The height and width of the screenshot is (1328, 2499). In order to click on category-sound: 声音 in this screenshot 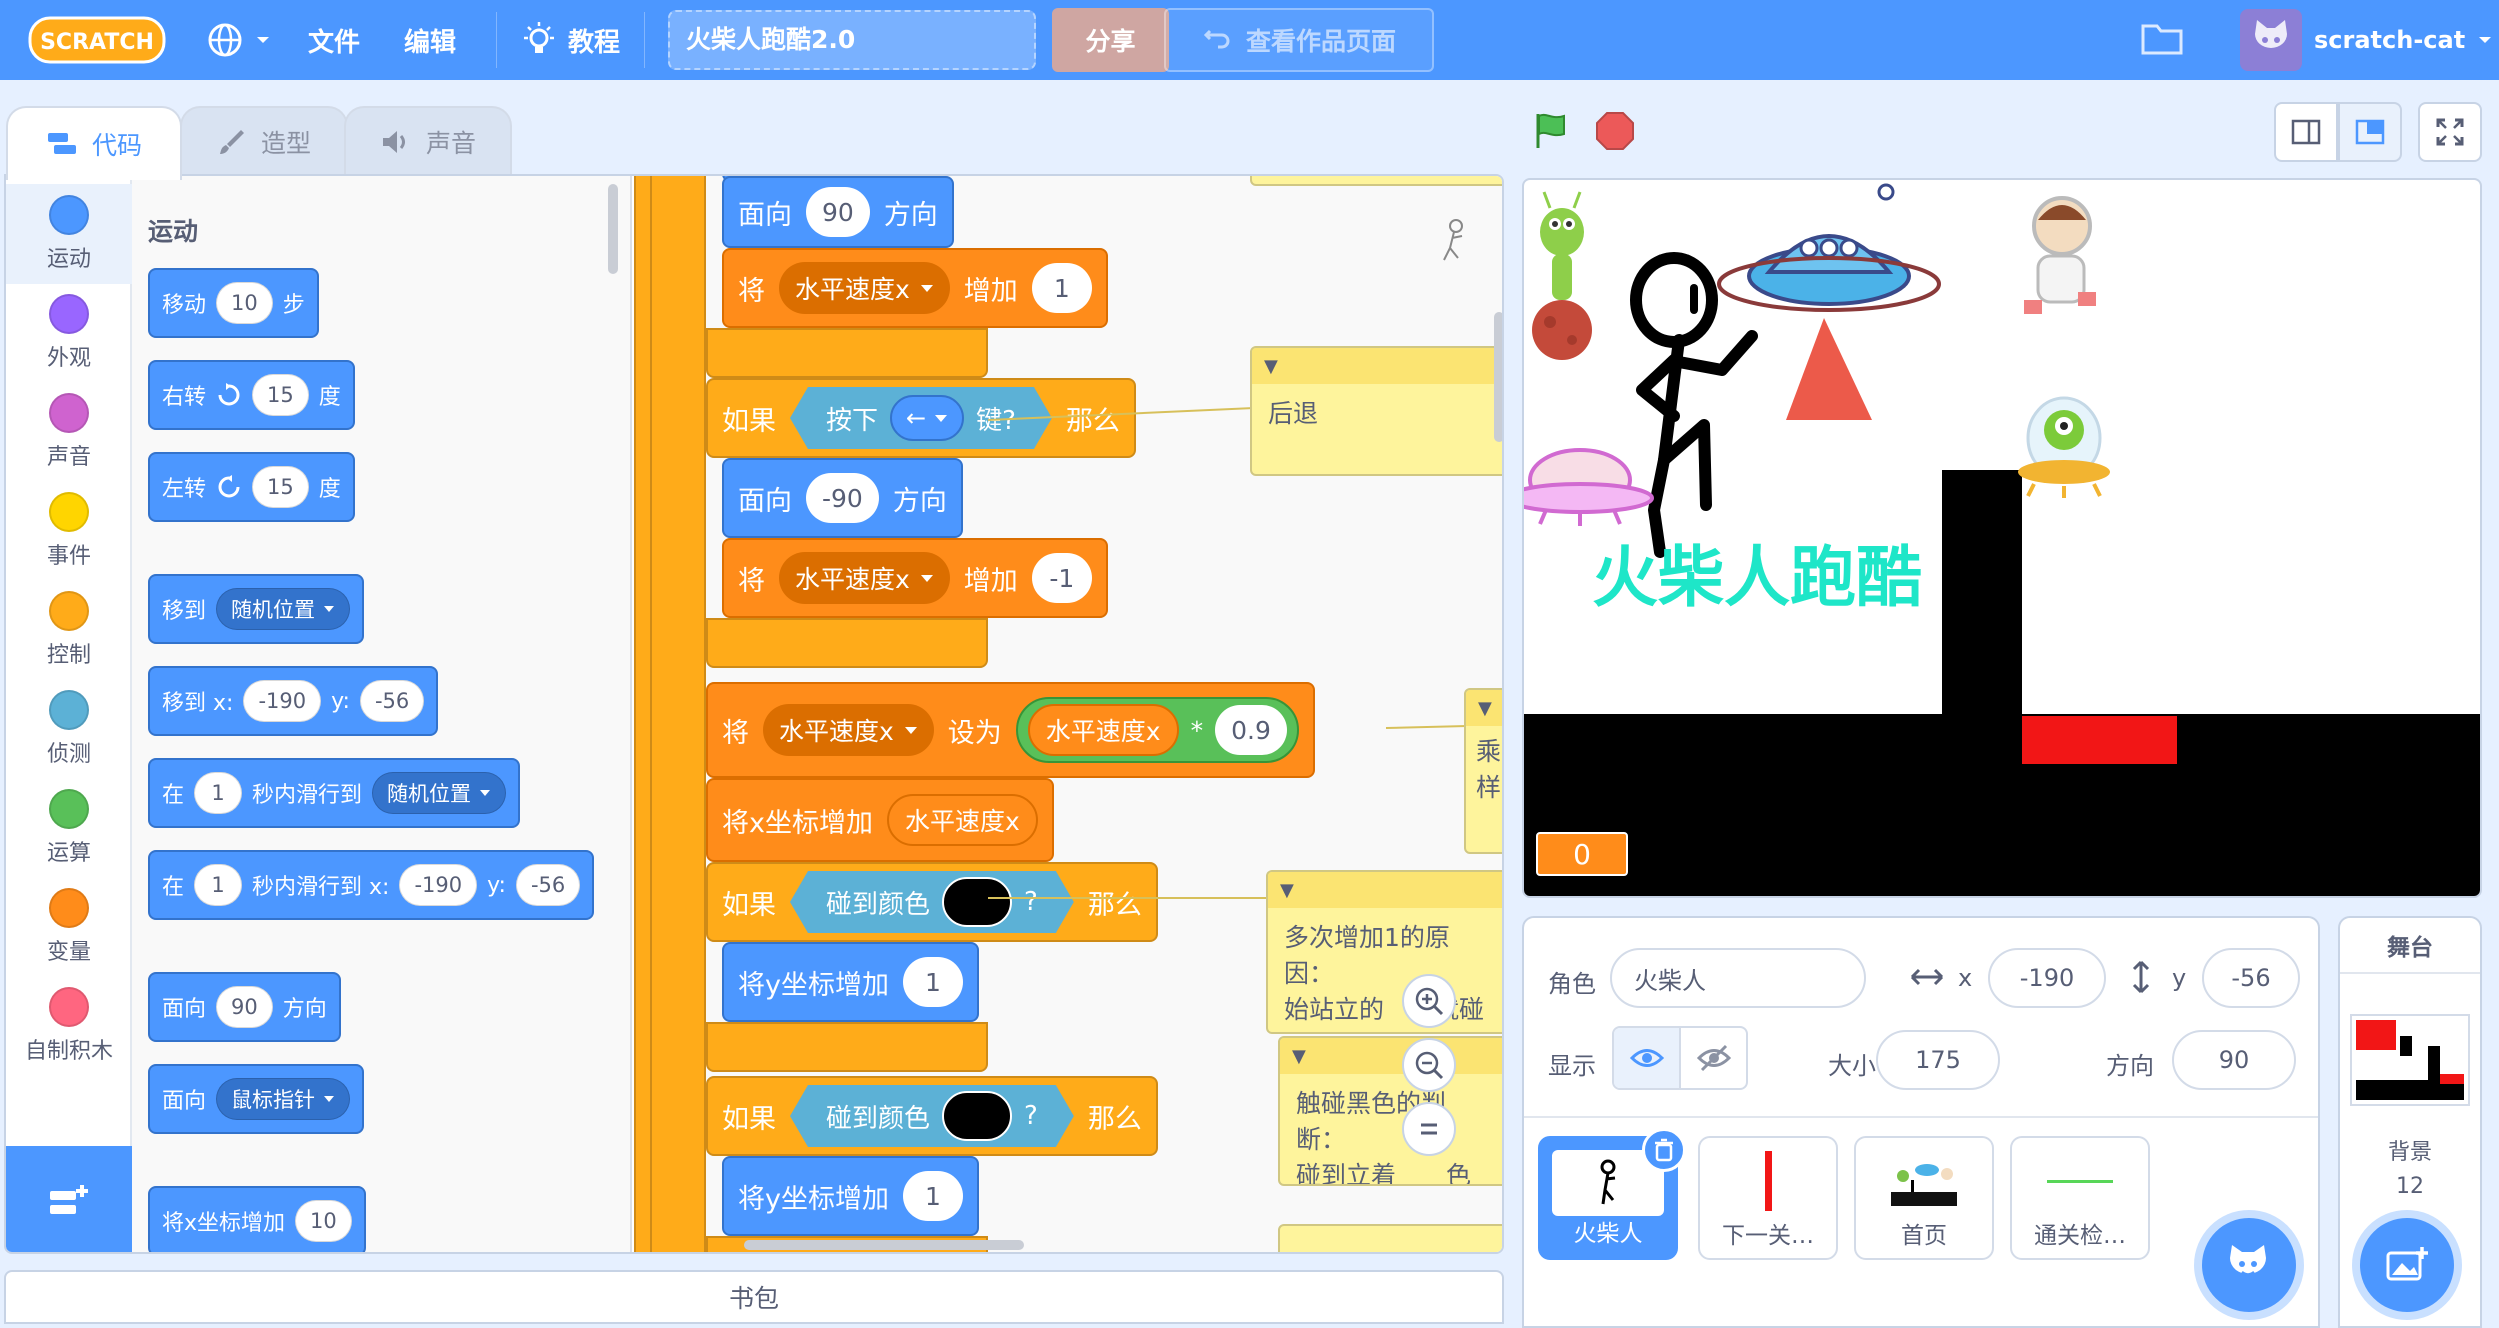, I will do `click(69, 432)`.